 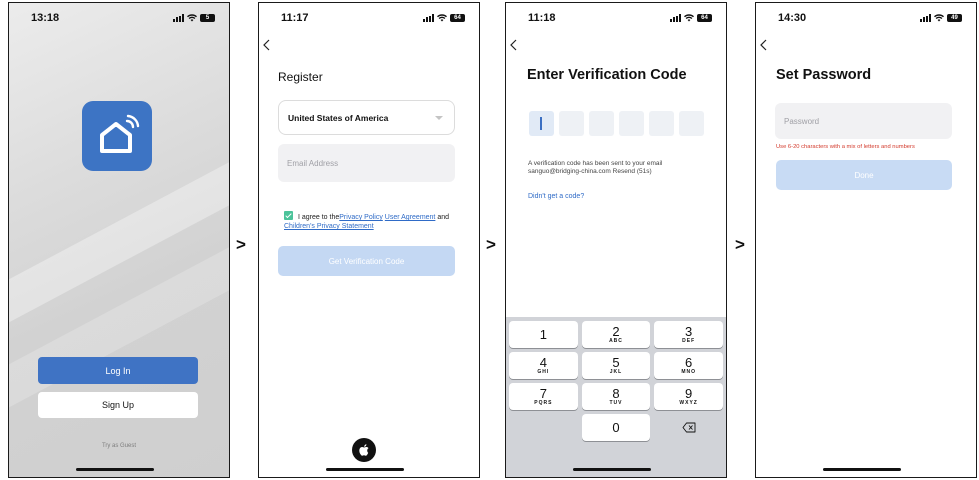 What do you see at coordinates (863, 121) in the screenshot?
I see `password-field: Password` at bounding box center [863, 121].